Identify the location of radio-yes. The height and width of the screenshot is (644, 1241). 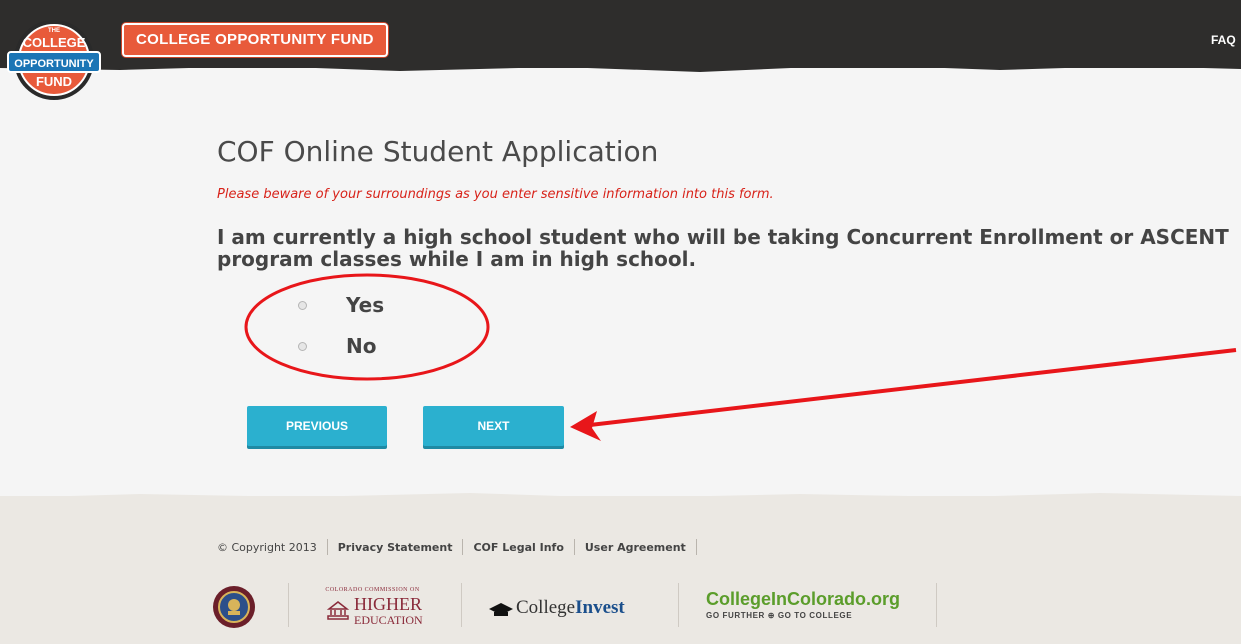
(302, 305).